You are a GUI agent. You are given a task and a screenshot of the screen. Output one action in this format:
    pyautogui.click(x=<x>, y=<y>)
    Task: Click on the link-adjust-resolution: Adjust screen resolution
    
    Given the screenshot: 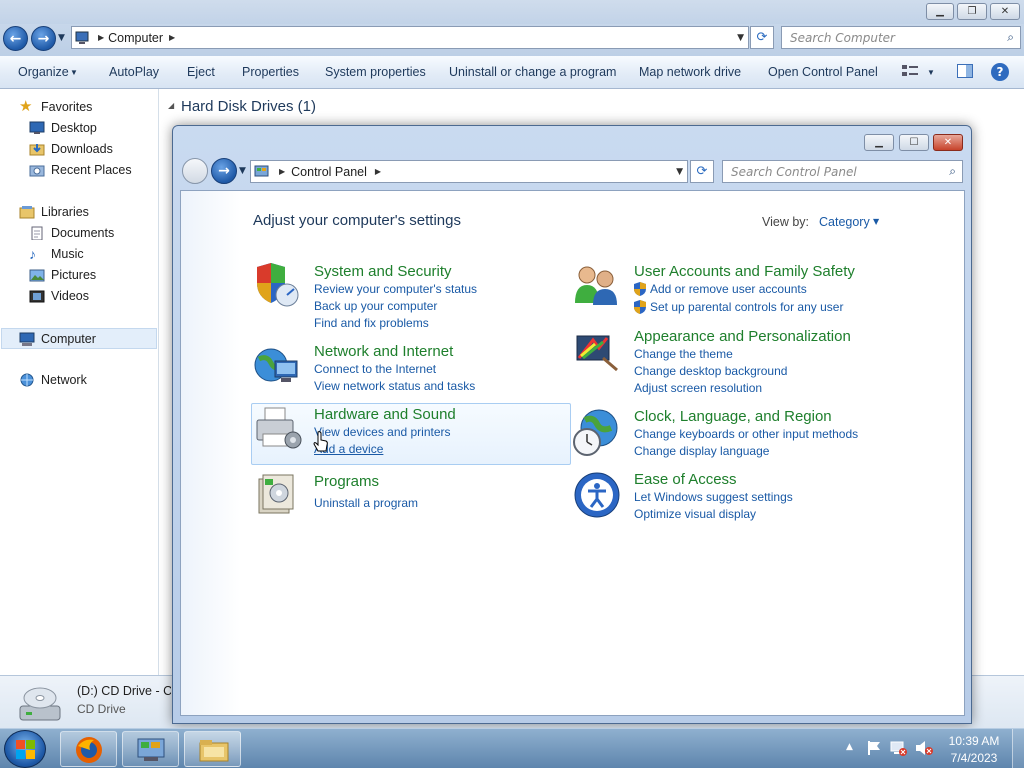 What is the action you would take?
    pyautogui.click(x=698, y=388)
    